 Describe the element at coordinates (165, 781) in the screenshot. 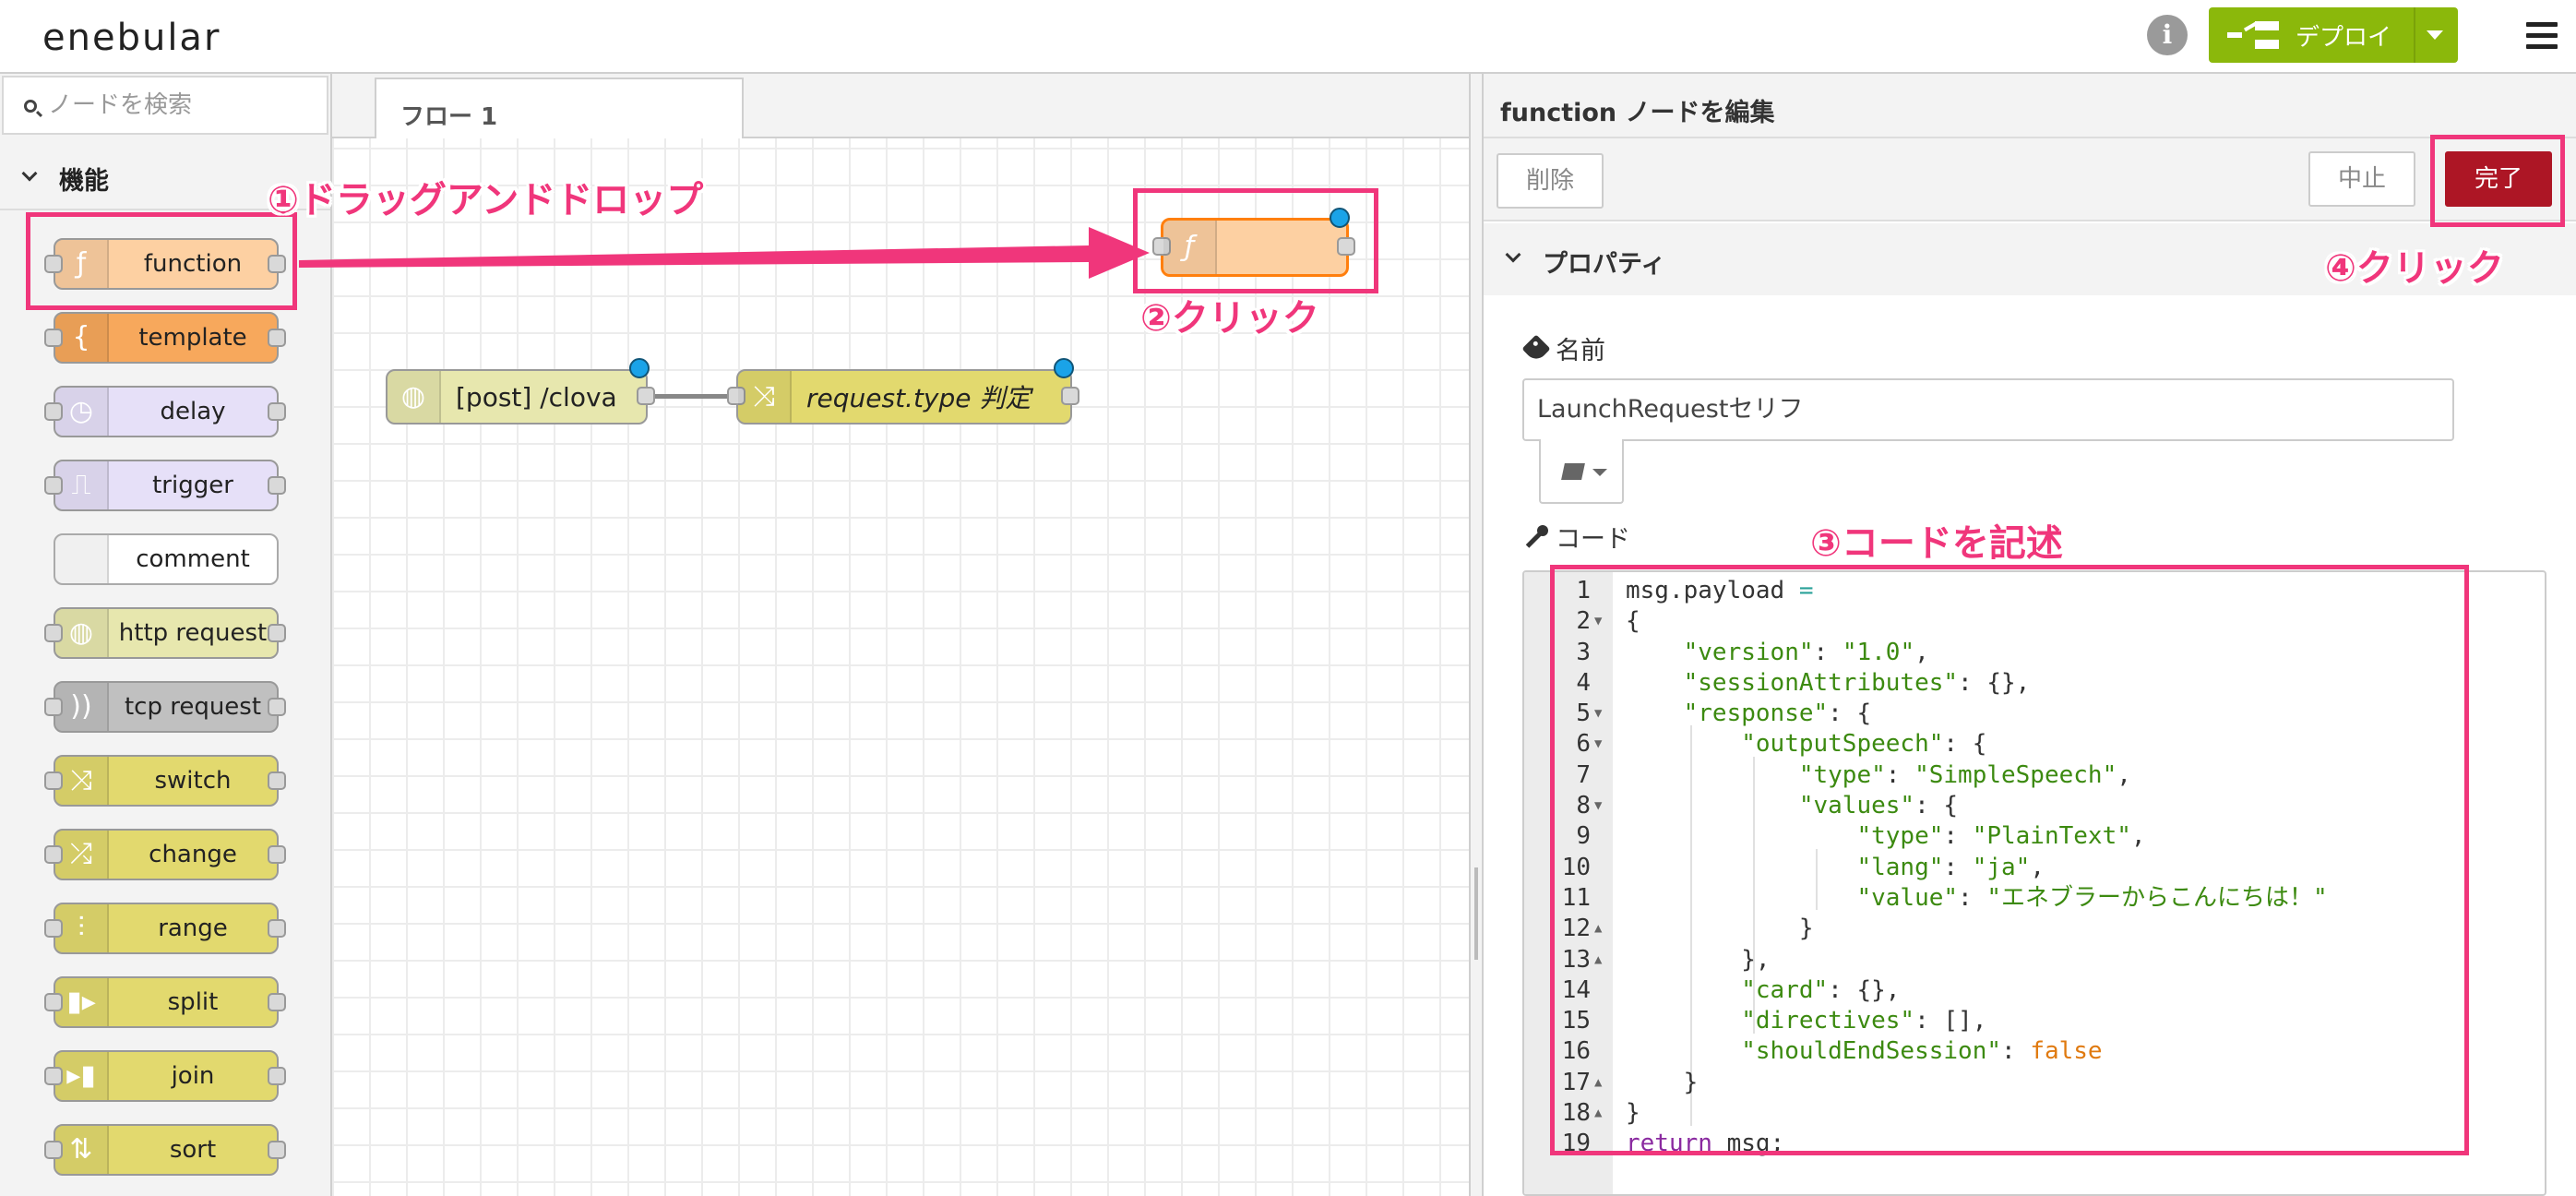

I see `palette-node-switch: ⤨ switch` at that location.